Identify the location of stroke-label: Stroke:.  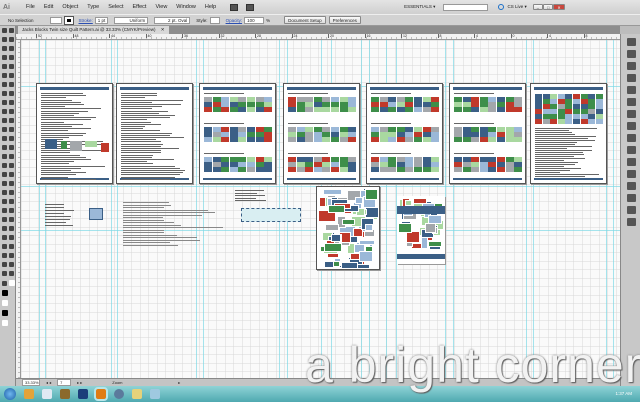
(86, 20).